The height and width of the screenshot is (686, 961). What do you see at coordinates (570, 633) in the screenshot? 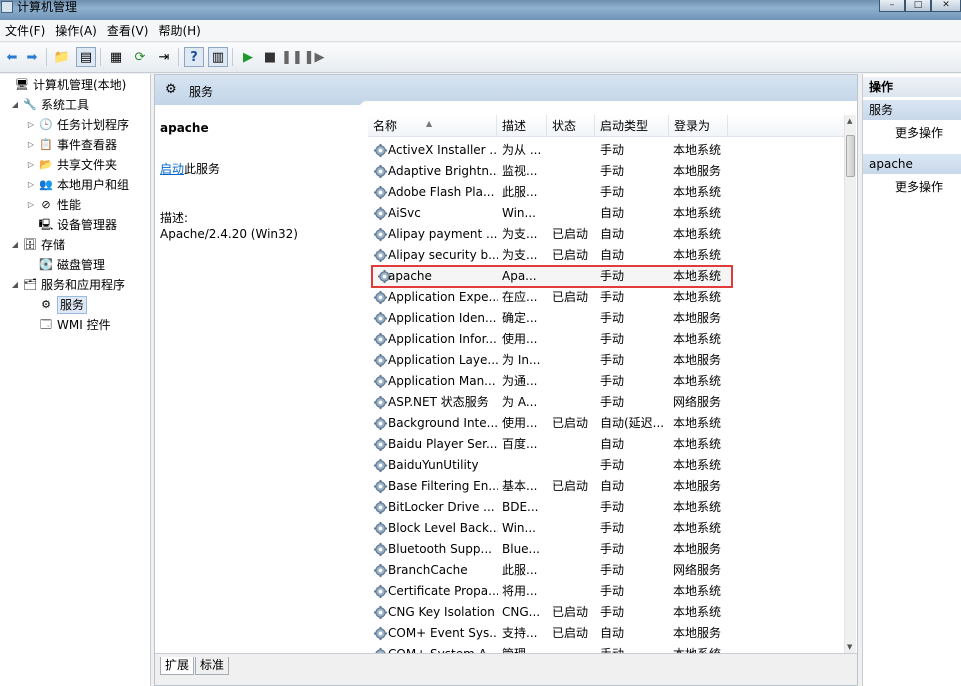
I see `cell-status: 已启动` at bounding box center [570, 633].